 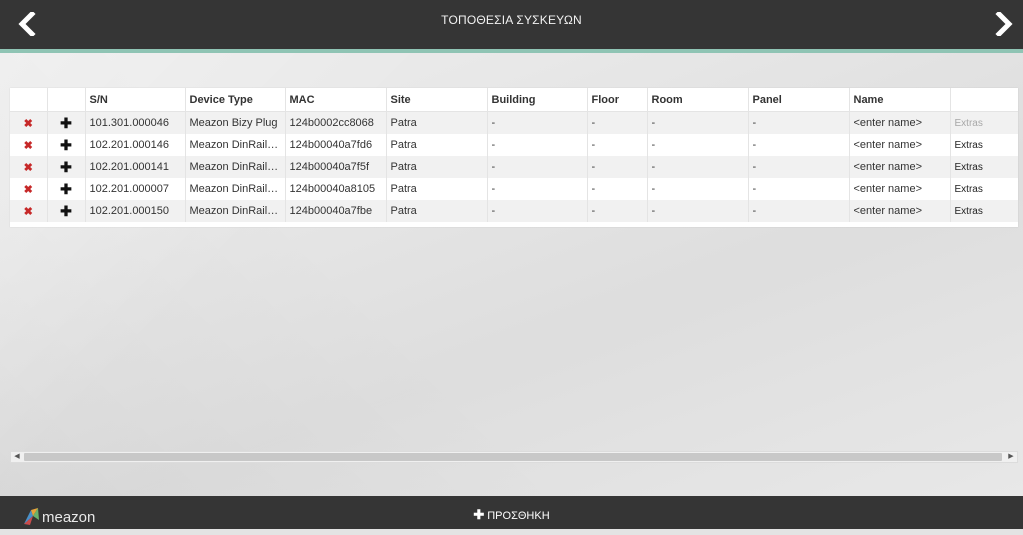 What do you see at coordinates (616, 100) in the screenshot?
I see `column-header-floor: Floor` at bounding box center [616, 100].